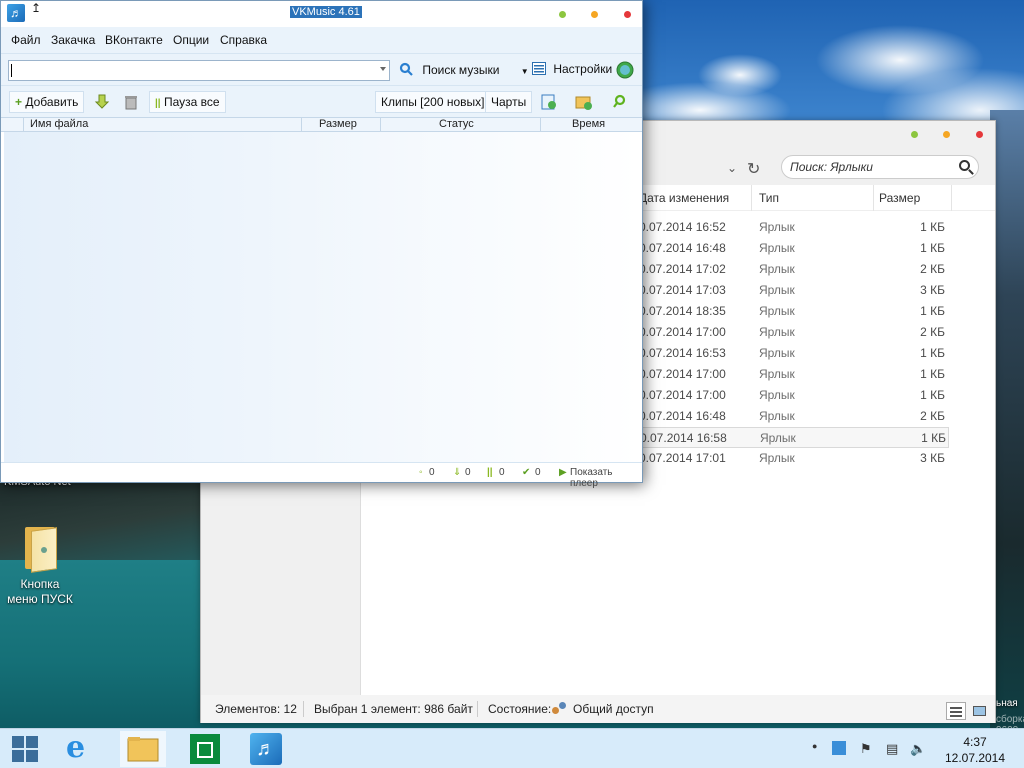 The height and width of the screenshot is (768, 1024). I want to click on vkmusic-statusbar: ◦ 0 ⇓ 0 || 0 ✔ 0 ▶ Показать плеер, so click(321, 475).